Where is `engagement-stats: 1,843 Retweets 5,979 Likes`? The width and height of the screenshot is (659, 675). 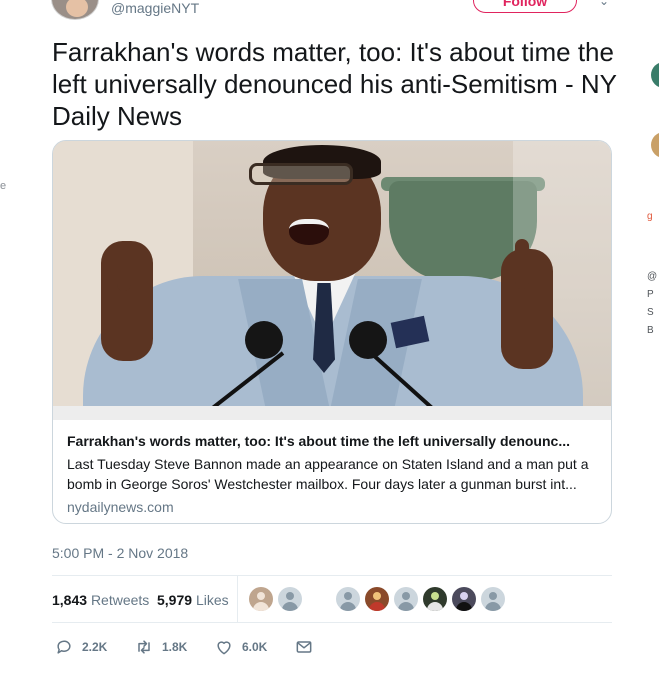
engagement-stats: 1,843 Retweets 5,979 Likes is located at coordinates (332, 599).